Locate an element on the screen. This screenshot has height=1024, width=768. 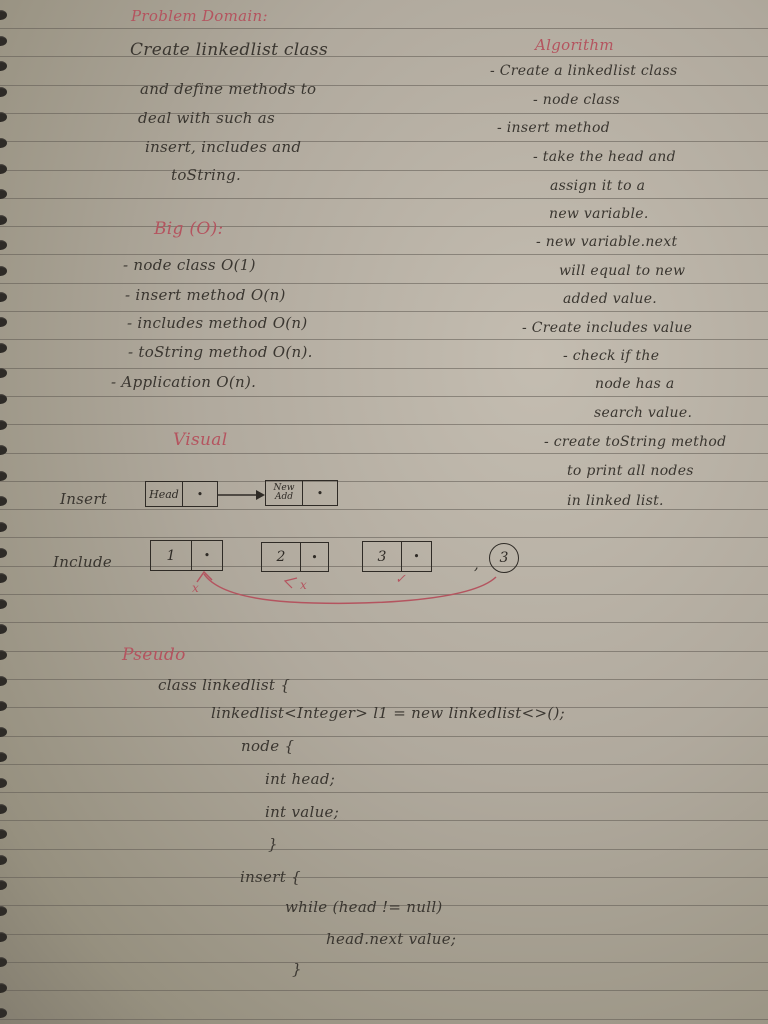
diagram-strokes is located at coordinates (346, 547).